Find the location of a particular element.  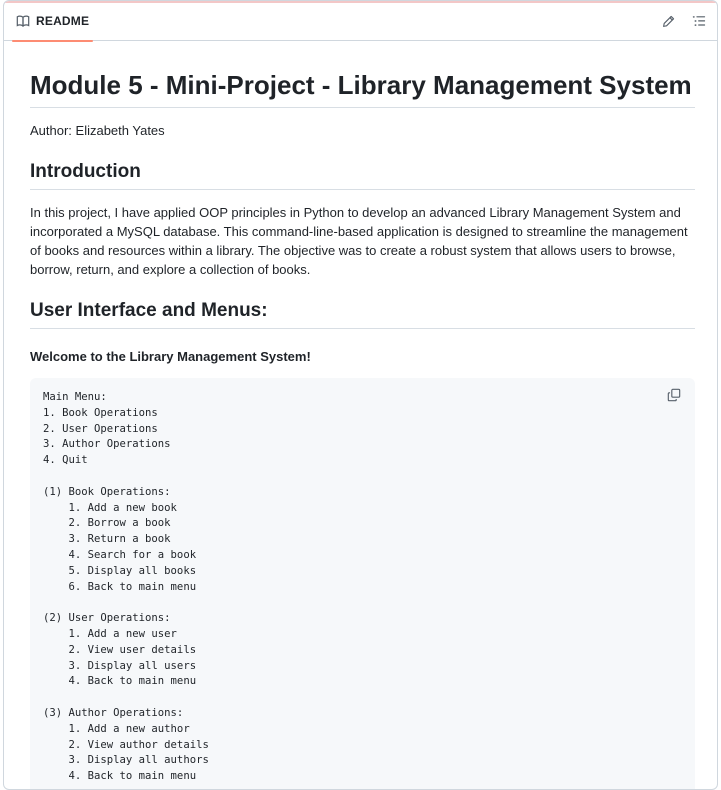

ui-menus-heading: User Interface and Menus: is located at coordinates (149, 310).